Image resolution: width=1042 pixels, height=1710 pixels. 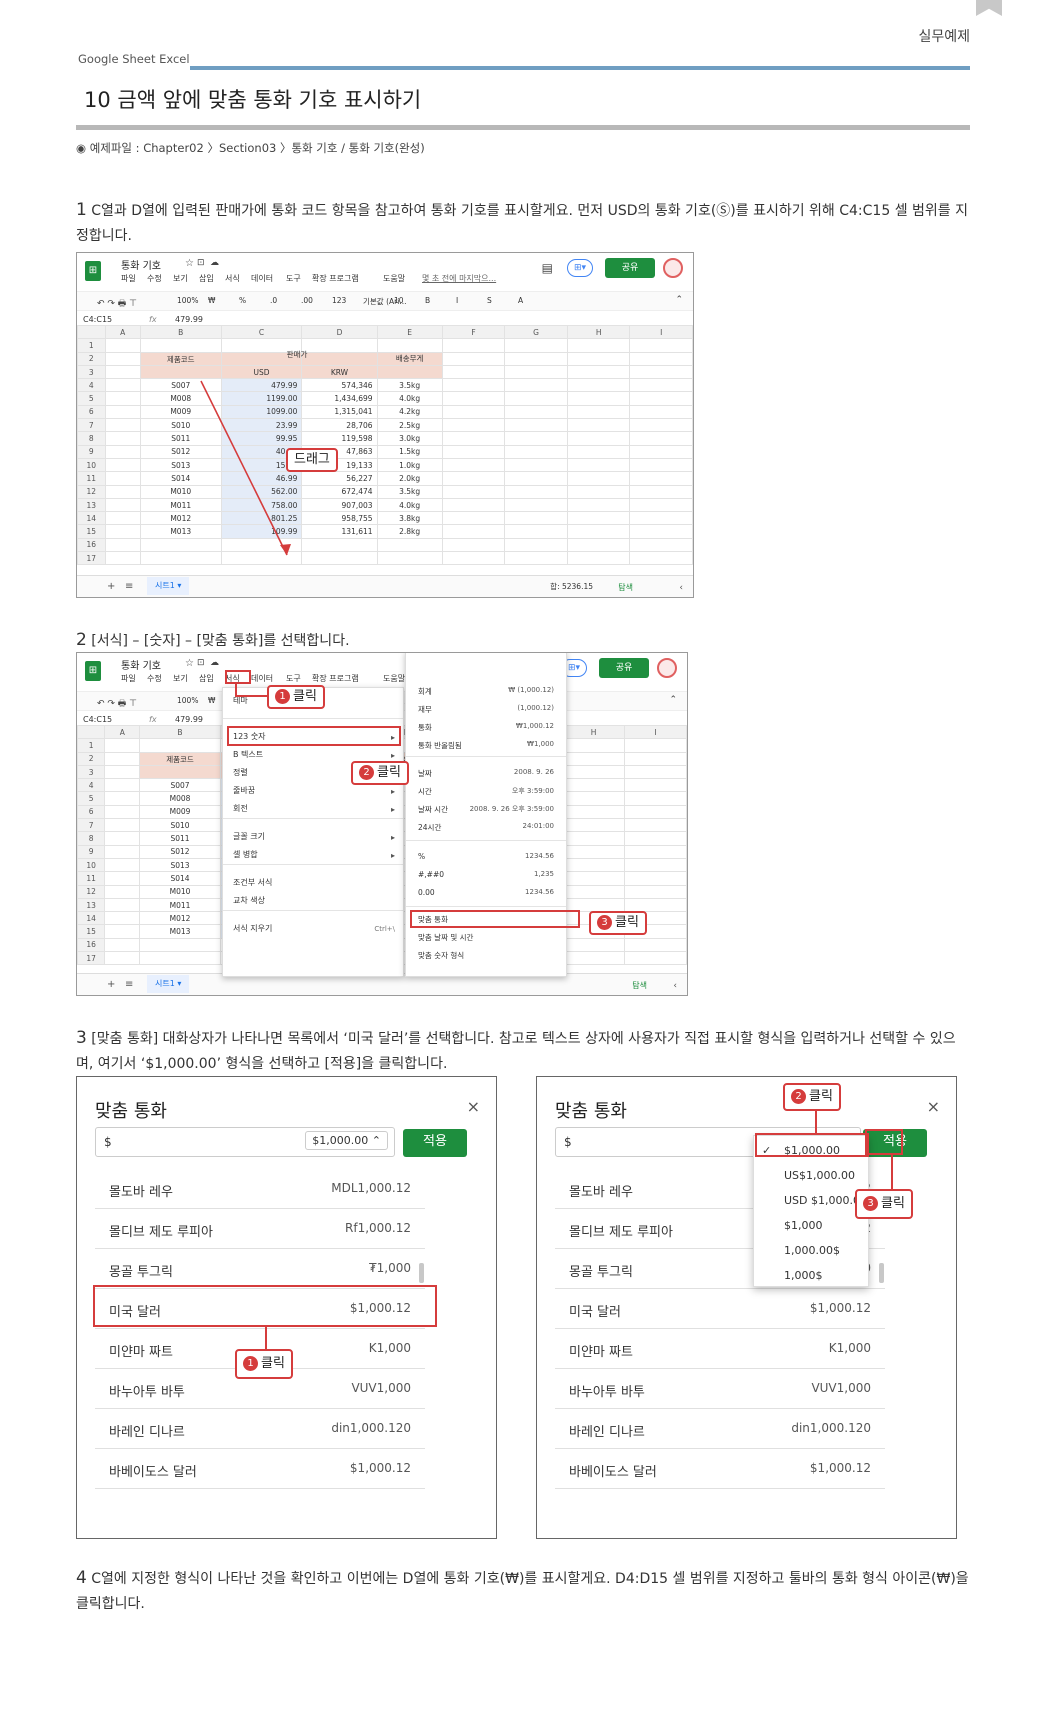 I want to click on menu-3: 삽입, so click(x=206, y=678).